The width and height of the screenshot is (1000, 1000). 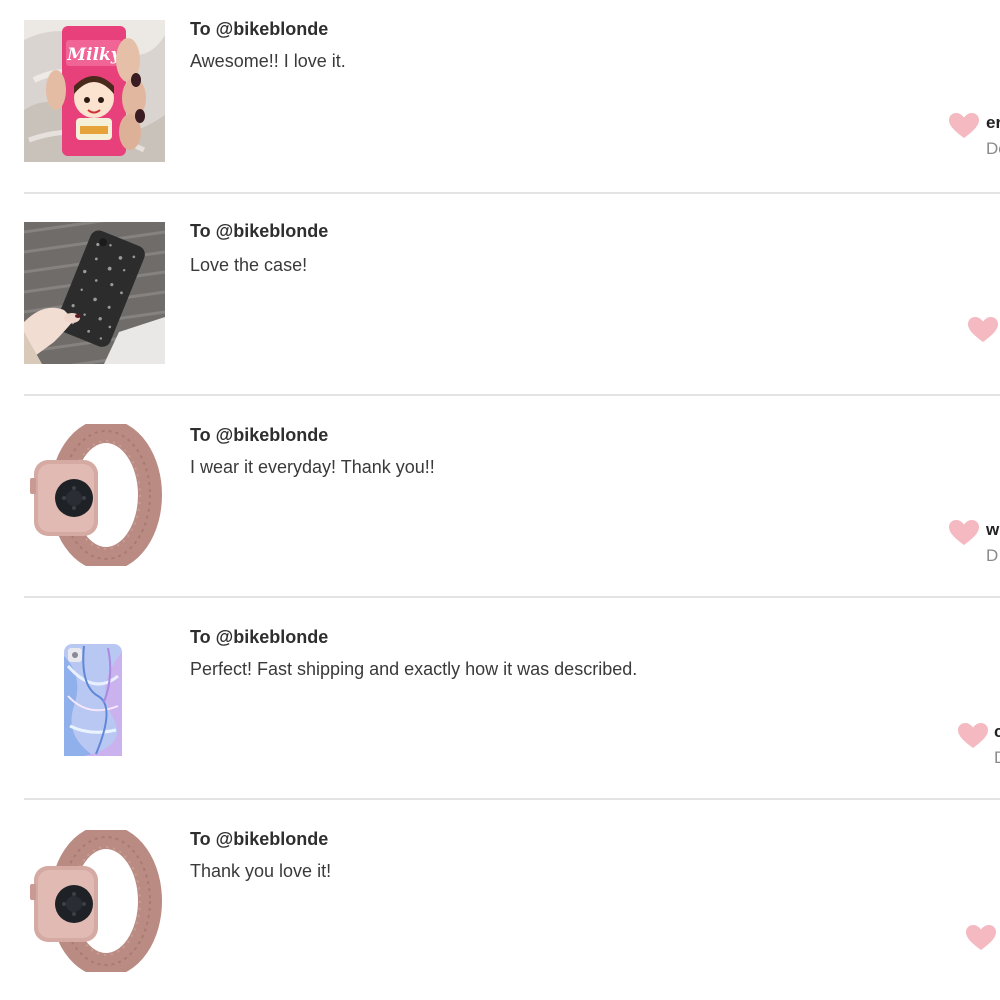 What do you see at coordinates (993, 148) in the screenshot?
I see `review-date: De` at bounding box center [993, 148].